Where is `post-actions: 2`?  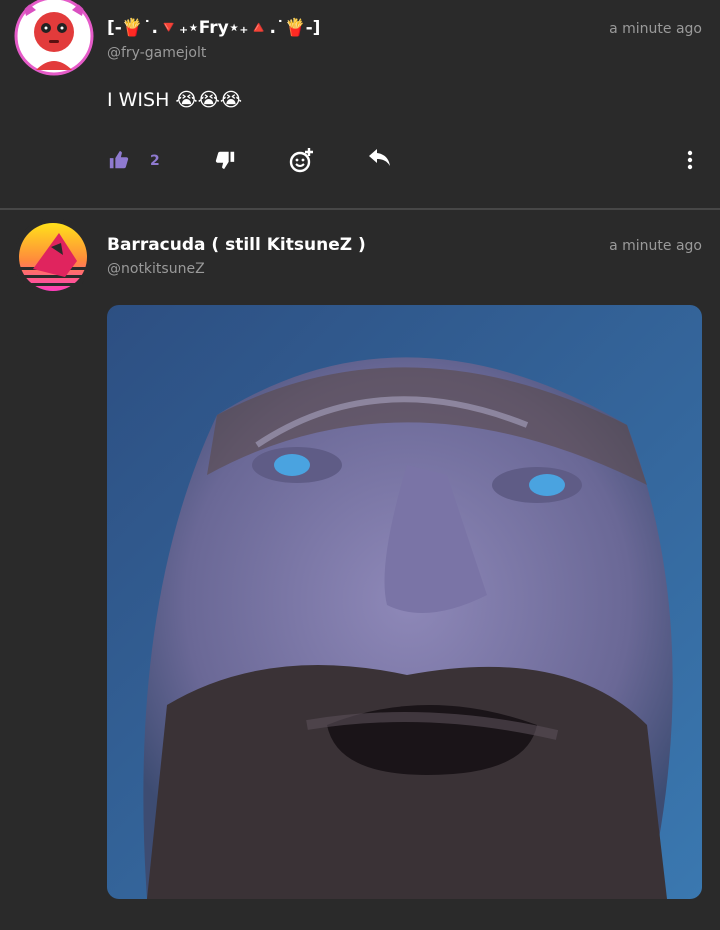
post-actions: 2 is located at coordinates (360, 163).